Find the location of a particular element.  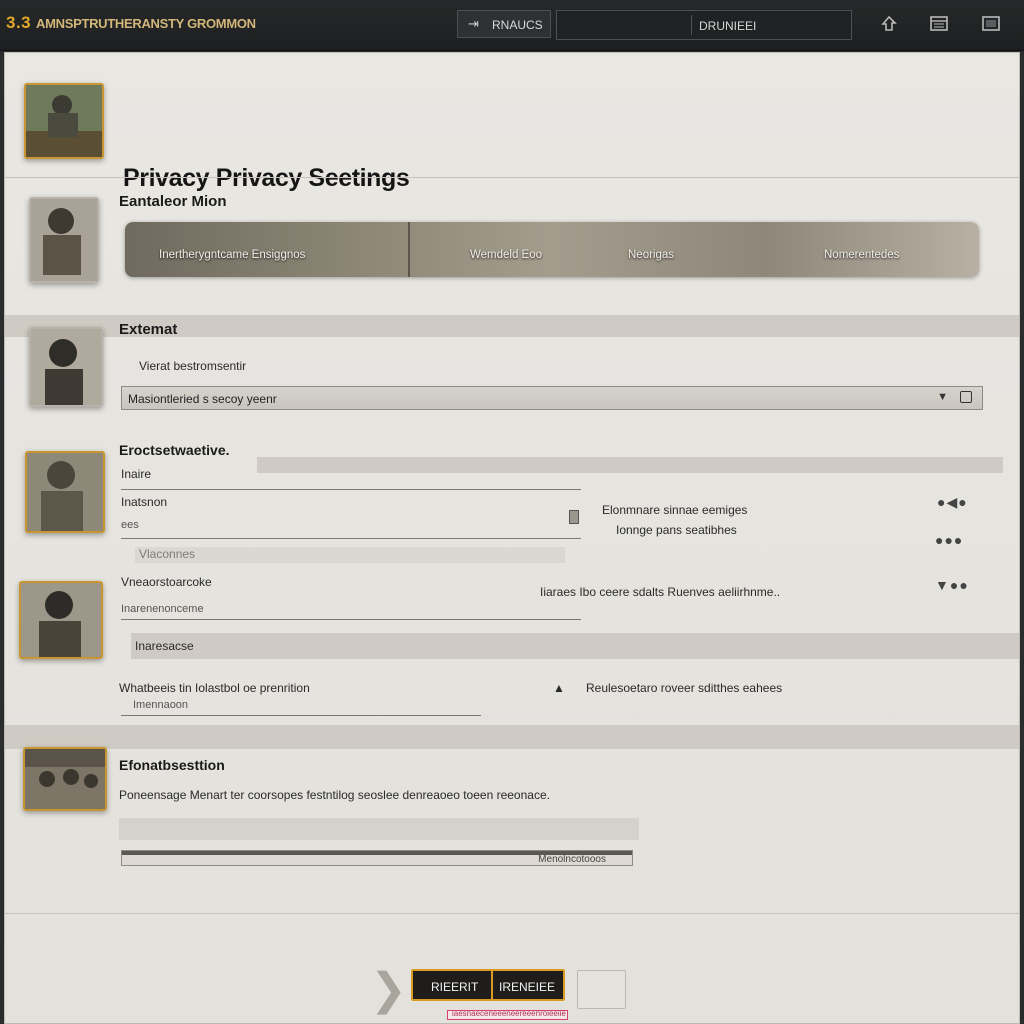

toggle-switch: ▼●● is located at coordinates (952, 585).